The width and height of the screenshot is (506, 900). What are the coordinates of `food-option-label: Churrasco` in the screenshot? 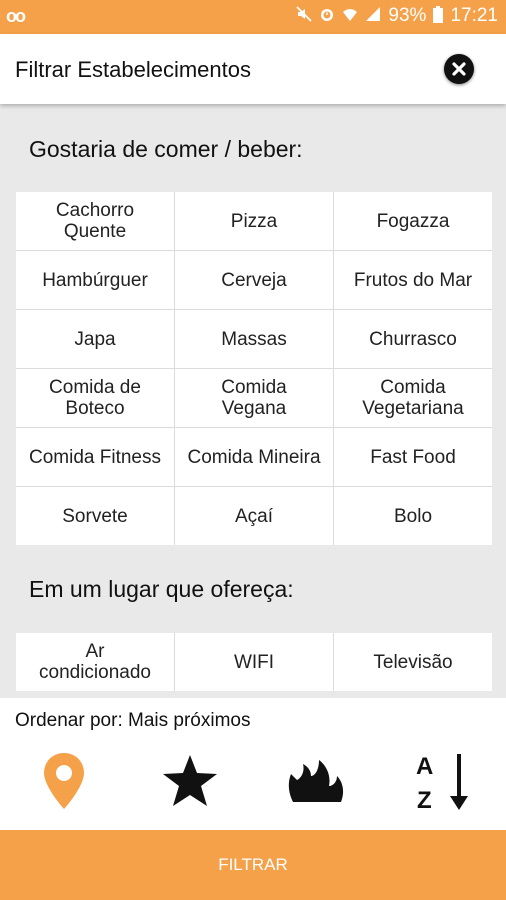 It's located at (413, 339).